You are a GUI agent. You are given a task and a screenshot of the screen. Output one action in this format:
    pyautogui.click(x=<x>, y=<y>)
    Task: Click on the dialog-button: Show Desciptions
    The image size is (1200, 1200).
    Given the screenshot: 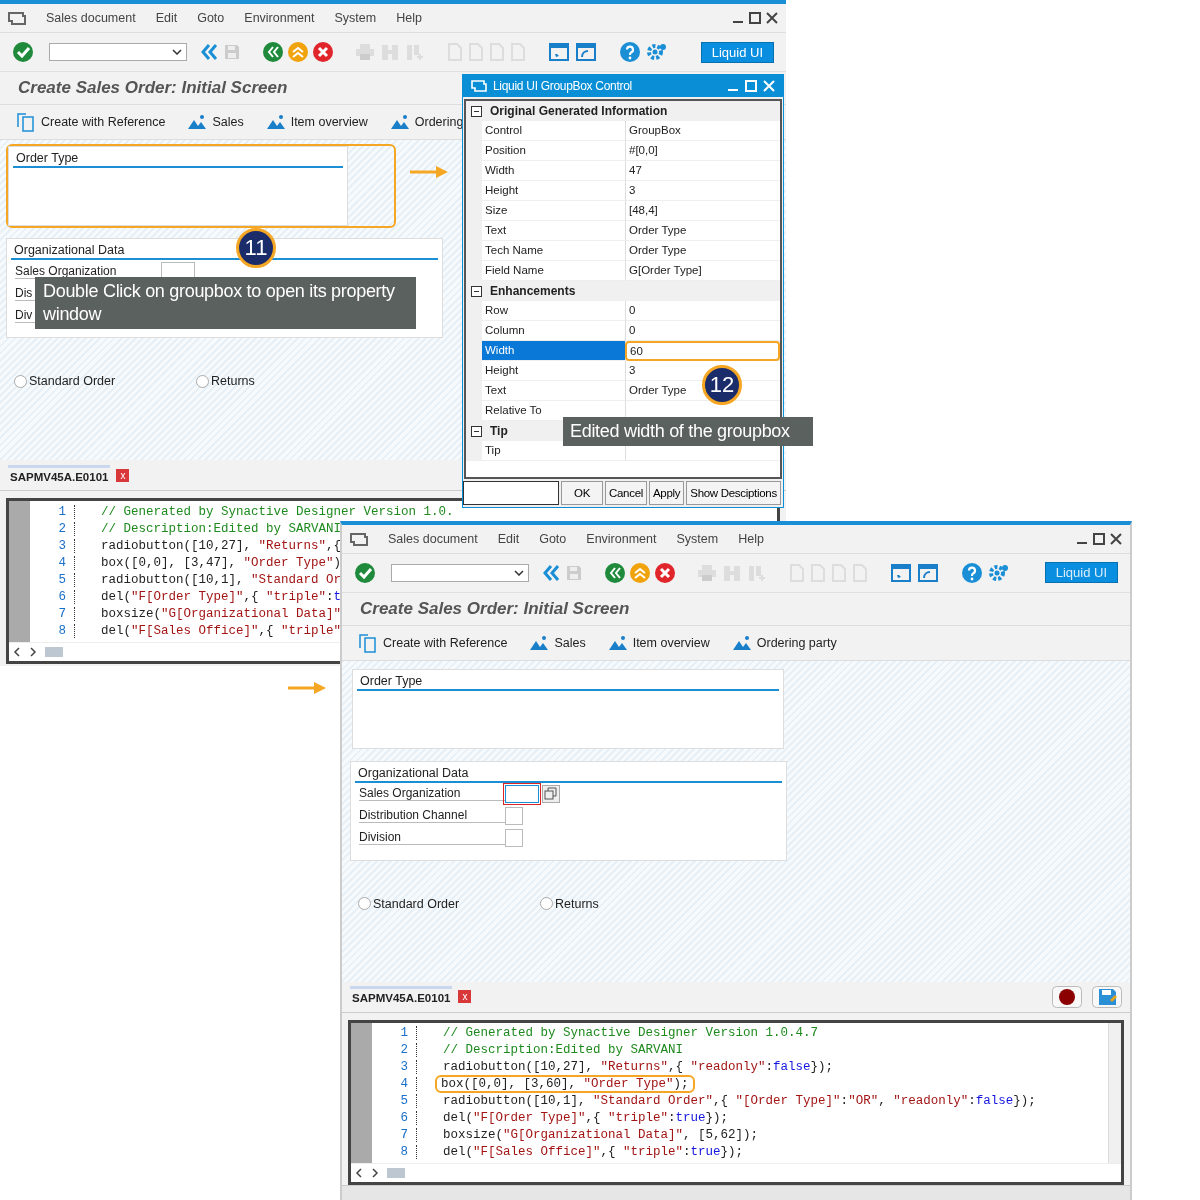 What is the action you would take?
    pyautogui.click(x=733, y=493)
    